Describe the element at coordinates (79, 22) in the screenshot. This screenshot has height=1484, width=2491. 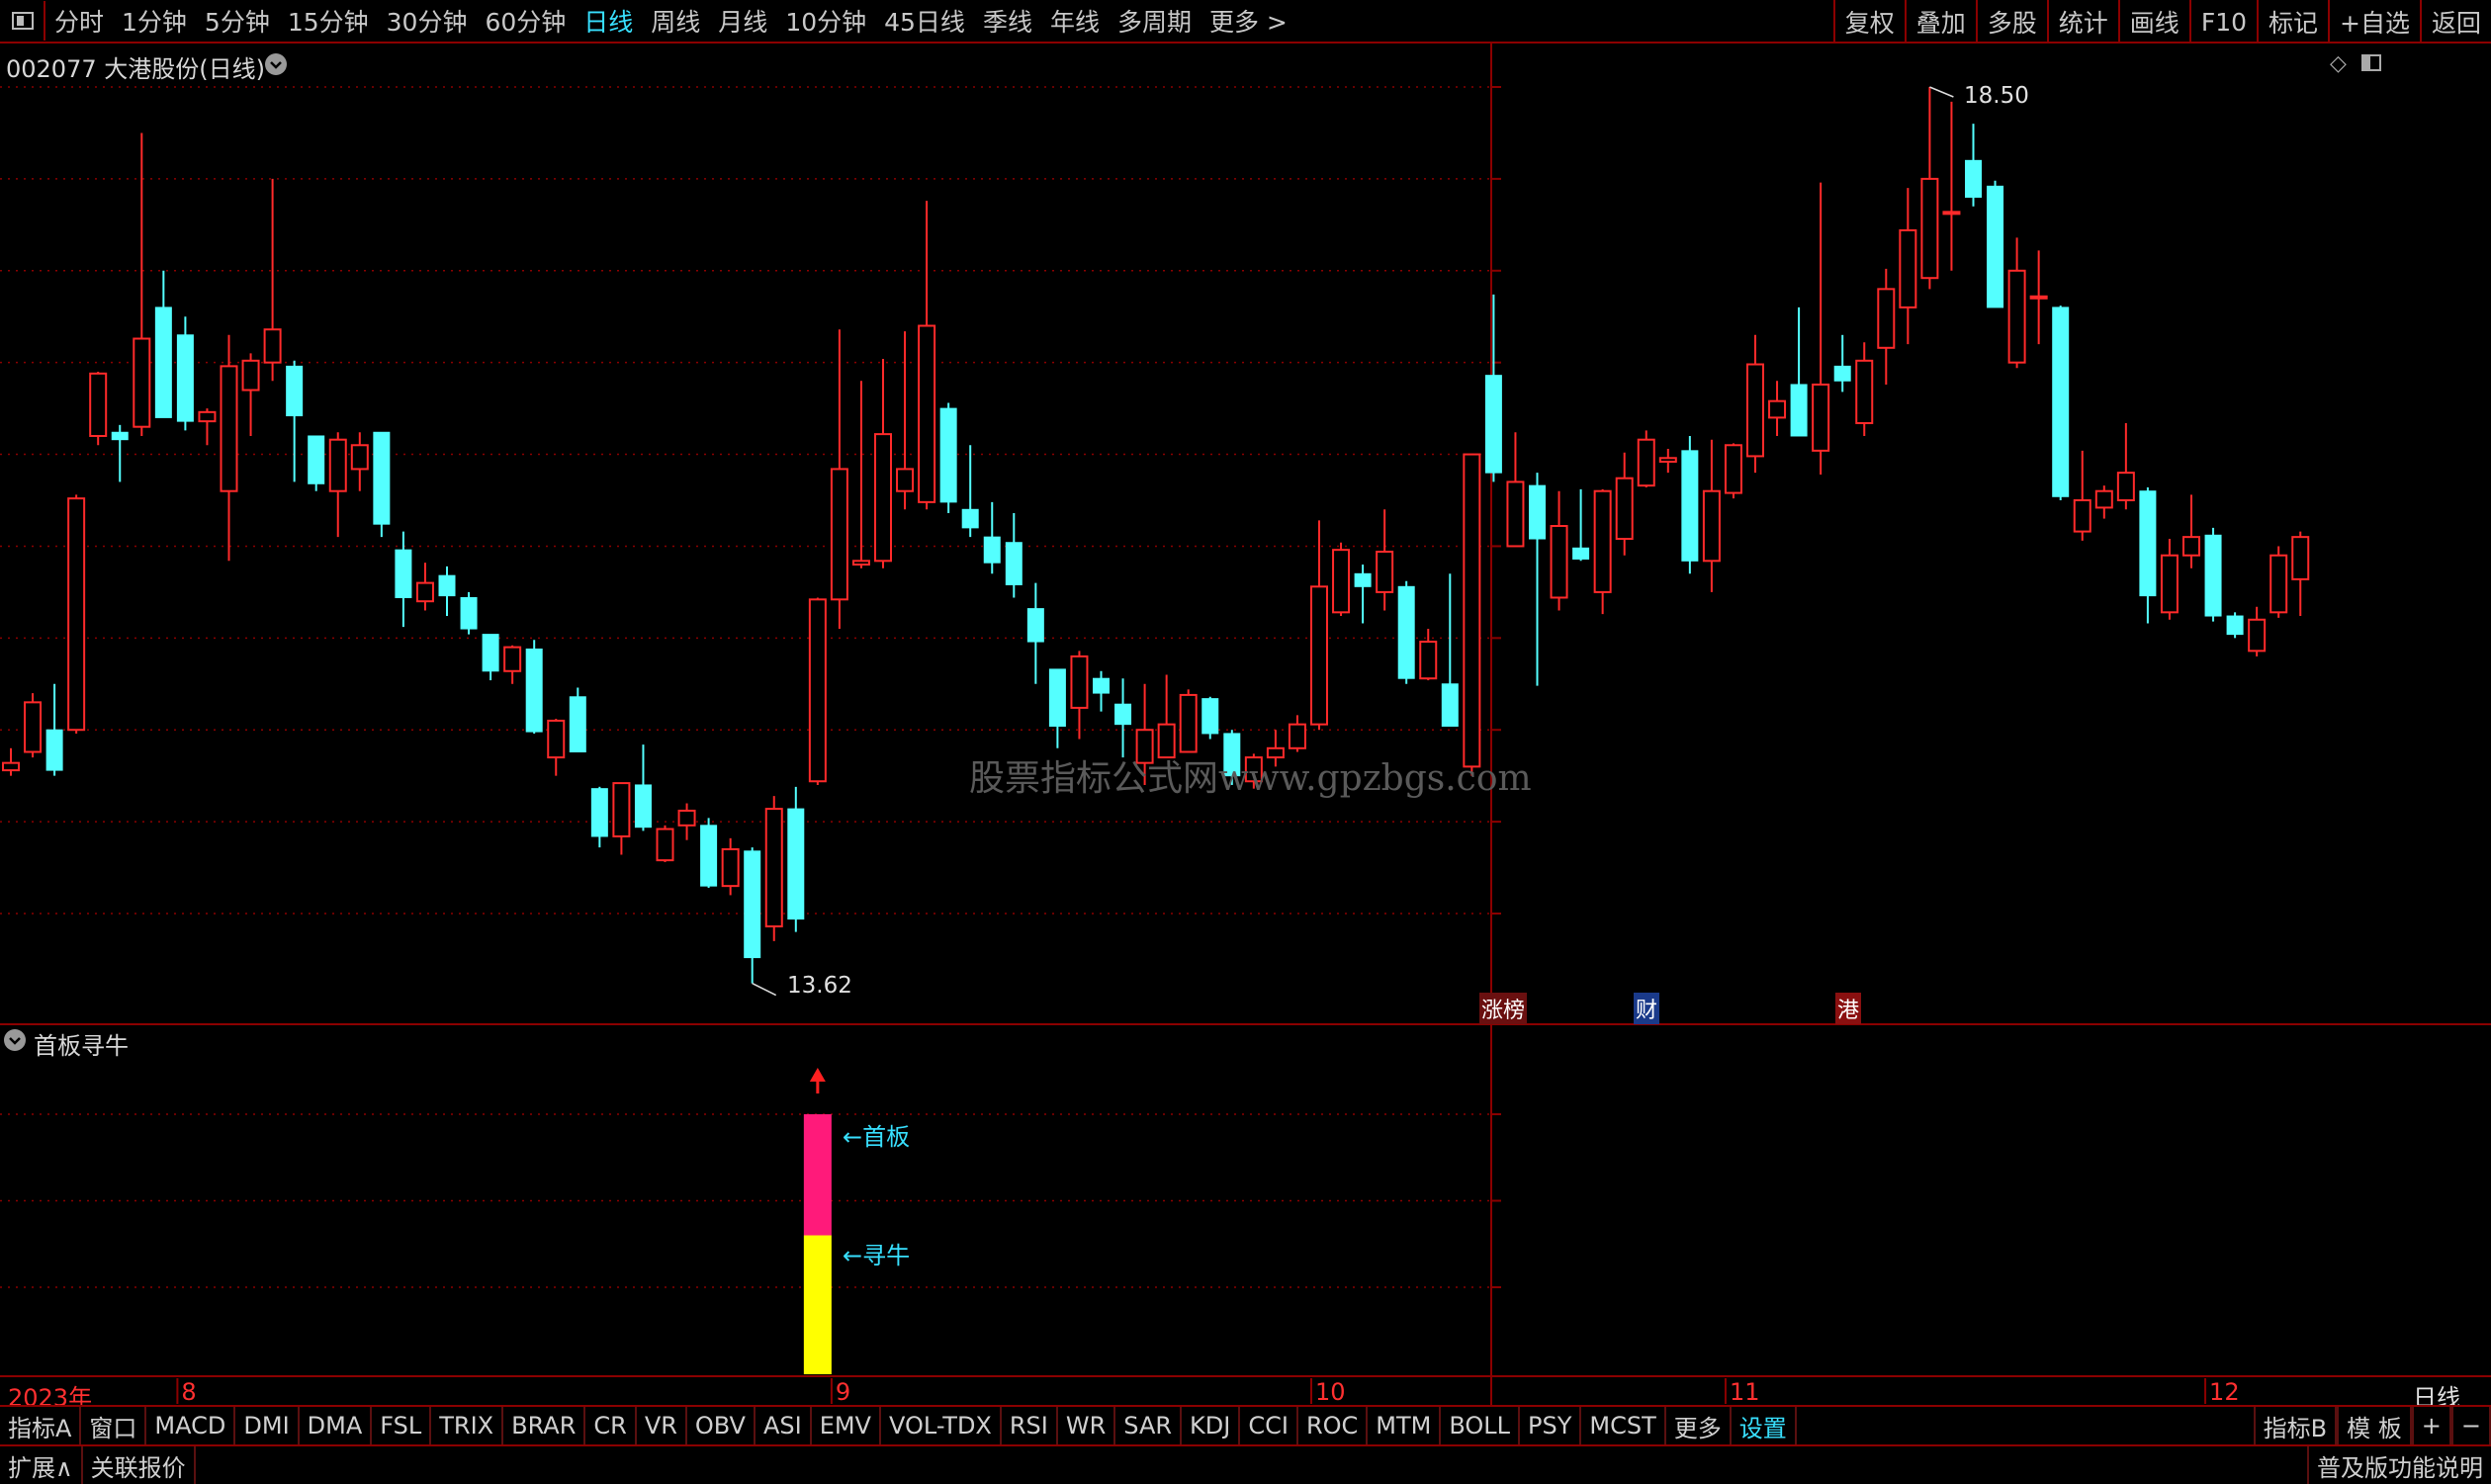
I see `period-tab: 分时` at that location.